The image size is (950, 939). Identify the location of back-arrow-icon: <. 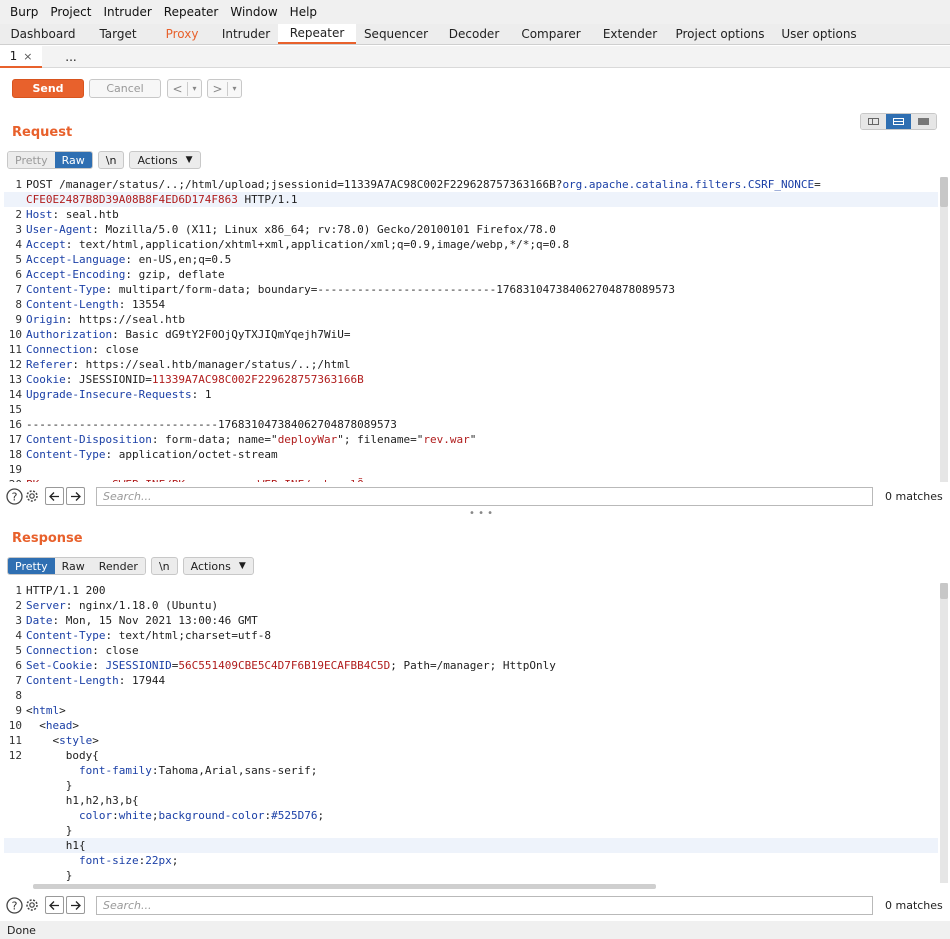
(178, 88).